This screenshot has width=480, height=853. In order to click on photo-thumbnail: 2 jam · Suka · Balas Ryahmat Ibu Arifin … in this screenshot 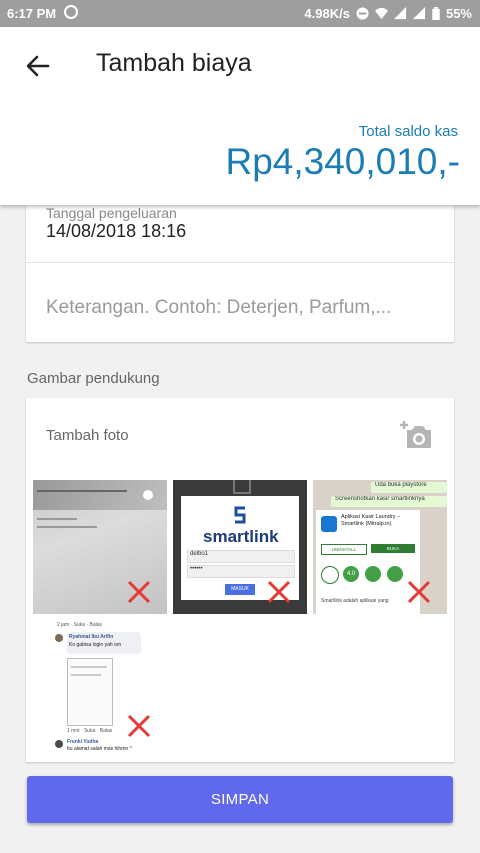, I will do `click(100, 687)`.